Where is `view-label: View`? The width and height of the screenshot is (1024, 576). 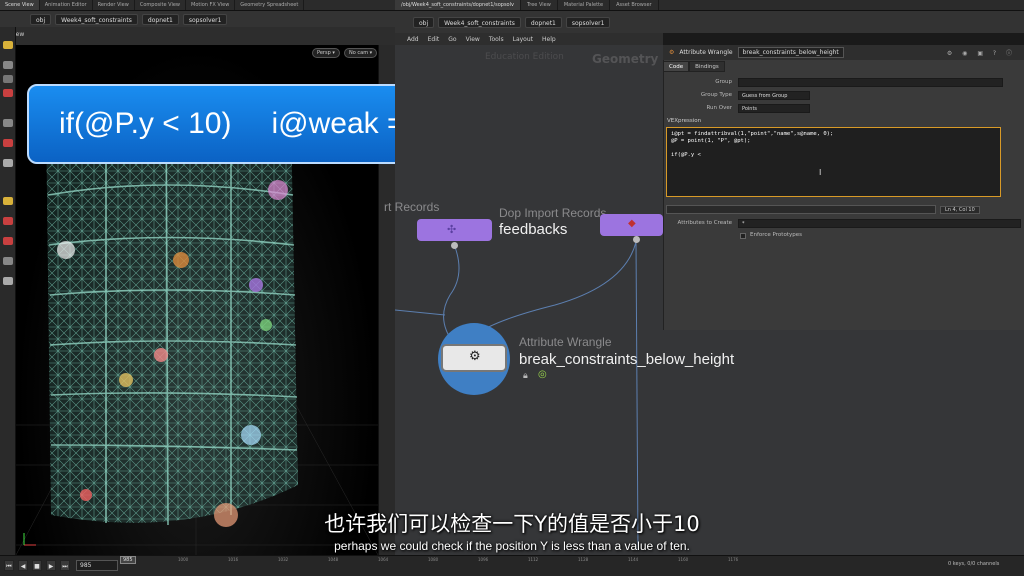 view-label: View is located at coordinates (197, 36).